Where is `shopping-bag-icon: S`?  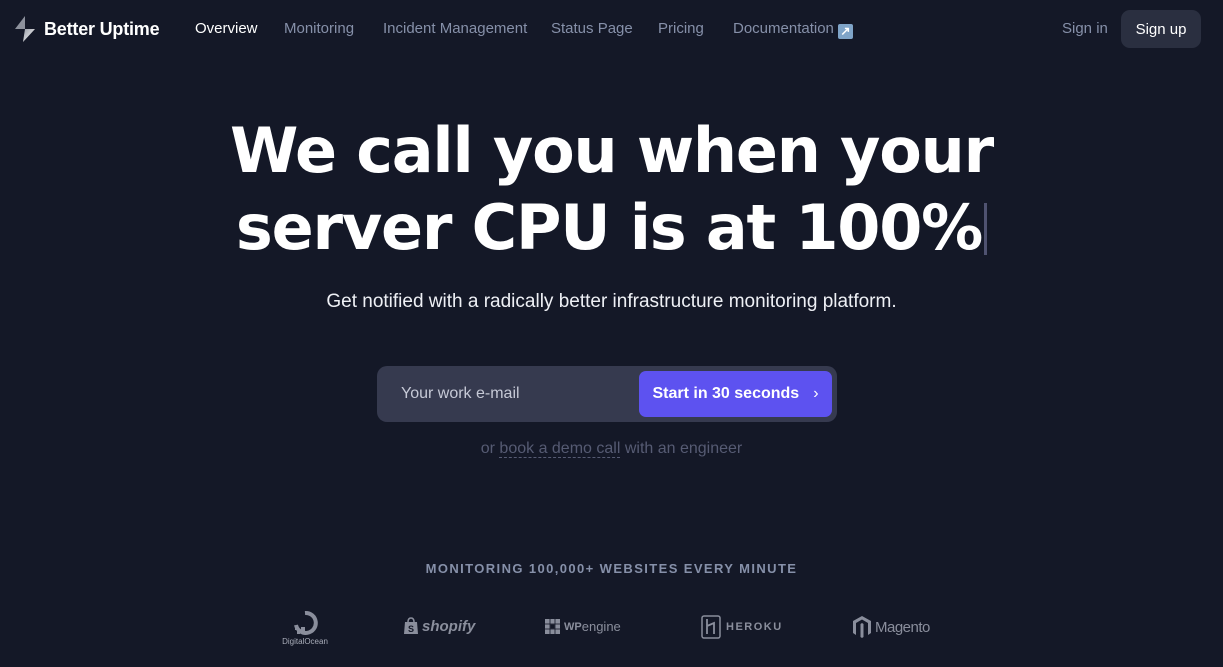 shopping-bag-icon: S is located at coordinates (411, 625).